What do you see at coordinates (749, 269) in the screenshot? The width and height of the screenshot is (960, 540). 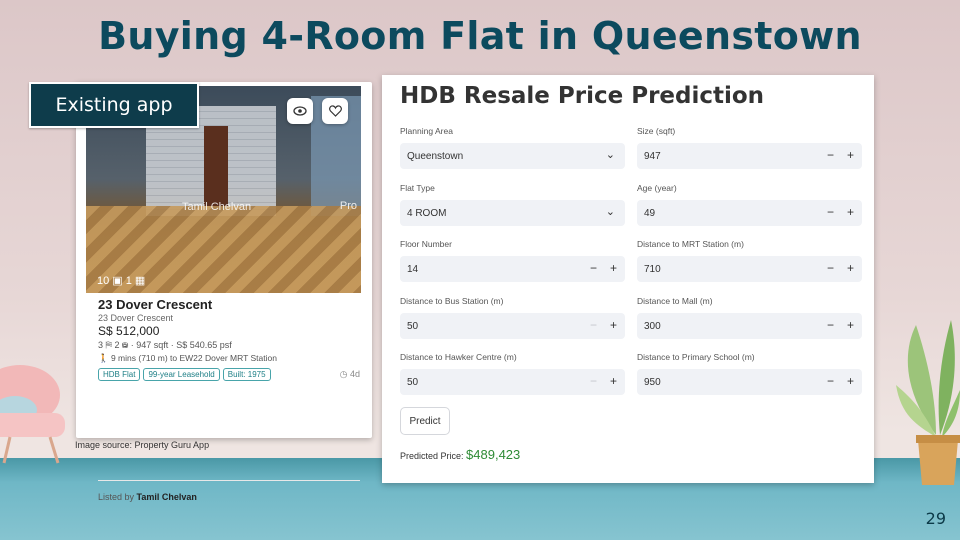 I see `mrt-distance-input: 710 − +` at bounding box center [749, 269].